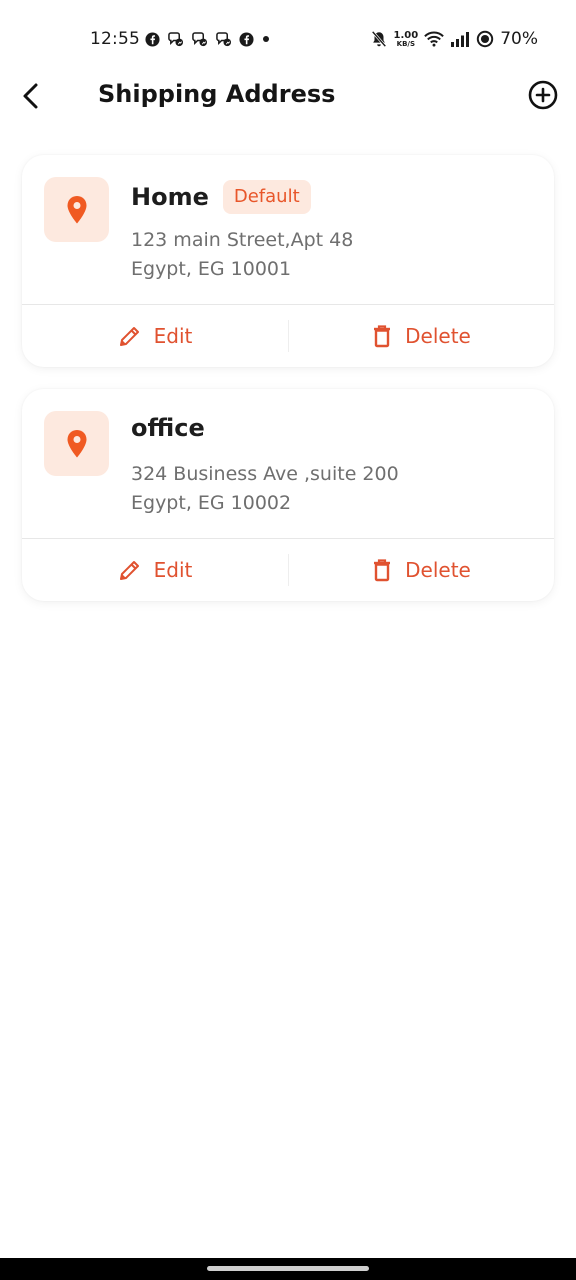 The width and height of the screenshot is (576, 1280). I want to click on network-speed: 1.00 KB/S, so click(406, 38).